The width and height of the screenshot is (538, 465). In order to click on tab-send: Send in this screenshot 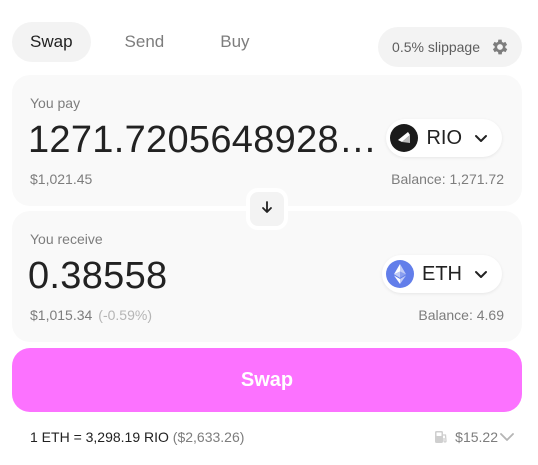, I will do `click(145, 42)`.